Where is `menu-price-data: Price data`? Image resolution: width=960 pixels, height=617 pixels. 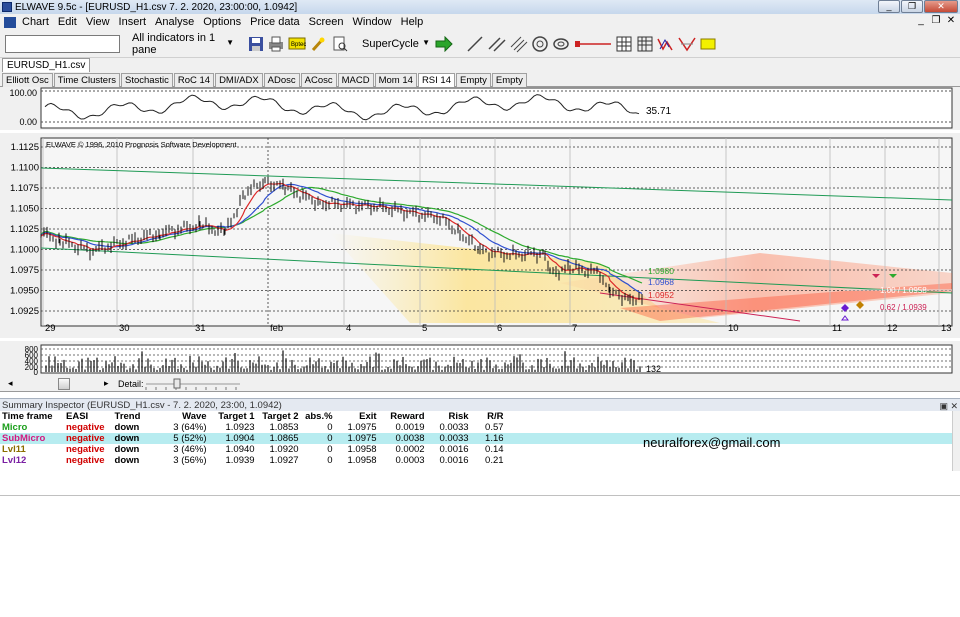 menu-price-data: Price data is located at coordinates (275, 22).